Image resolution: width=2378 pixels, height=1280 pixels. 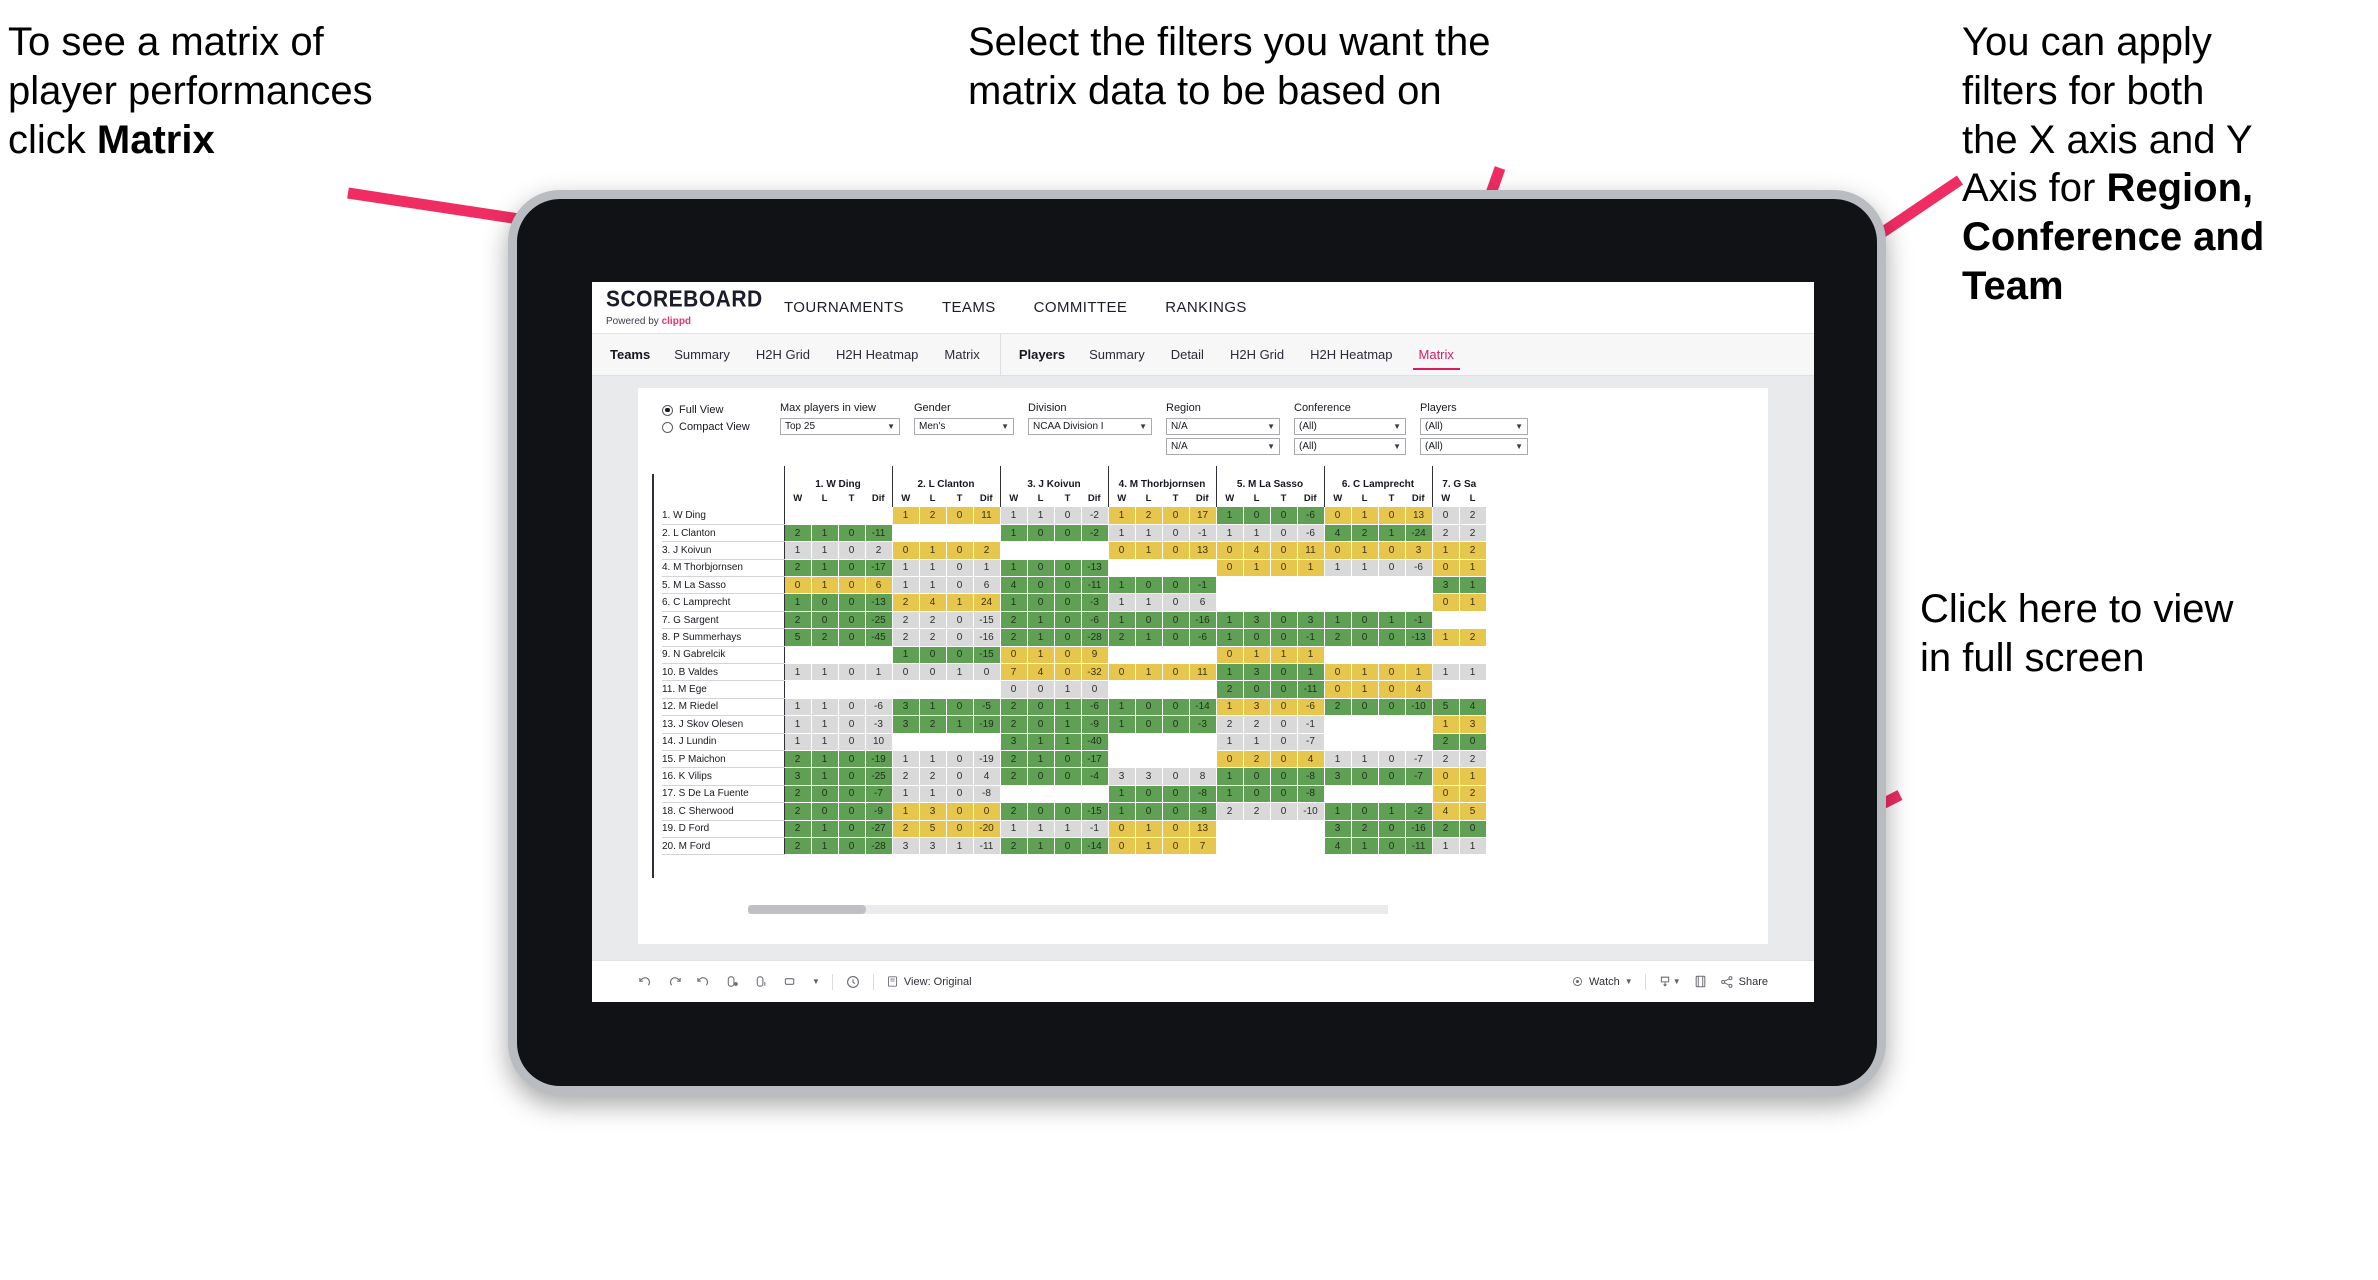 What do you see at coordinates (723, 724) in the screenshot?
I see `matrix-row-label: 13. J Skov Olesen` at bounding box center [723, 724].